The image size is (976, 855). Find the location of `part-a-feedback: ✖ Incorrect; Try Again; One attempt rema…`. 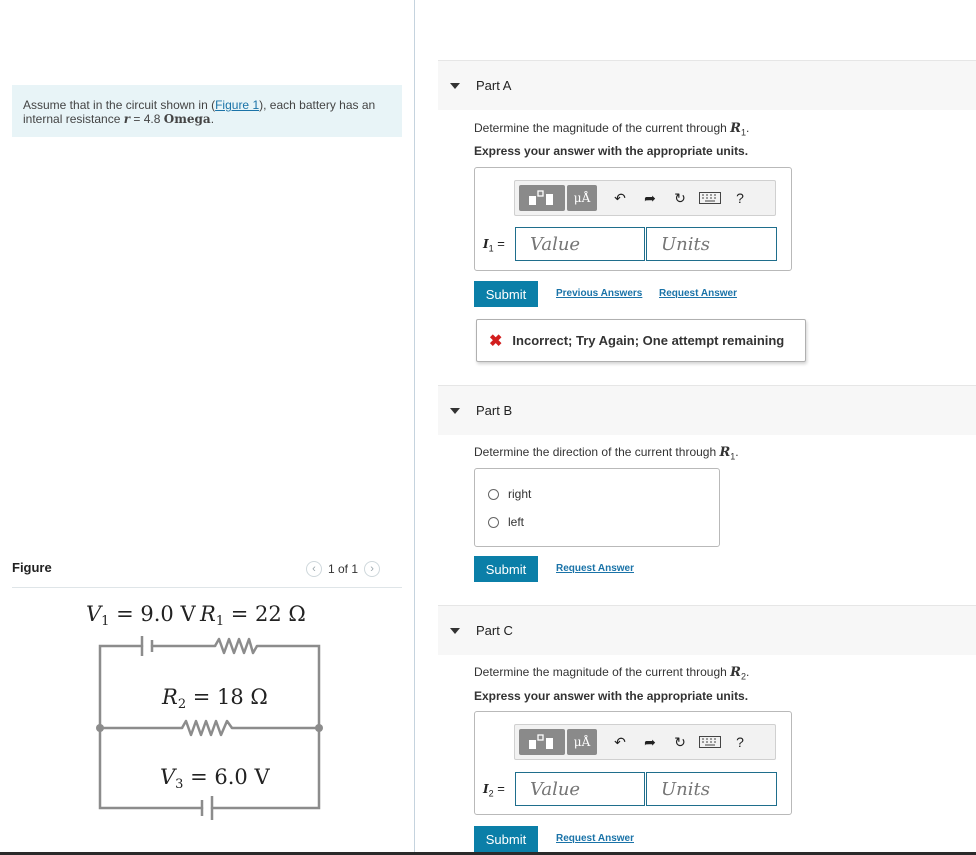

part-a-feedback: ✖ Incorrect; Try Again; One attempt rema… is located at coordinates (641, 340).